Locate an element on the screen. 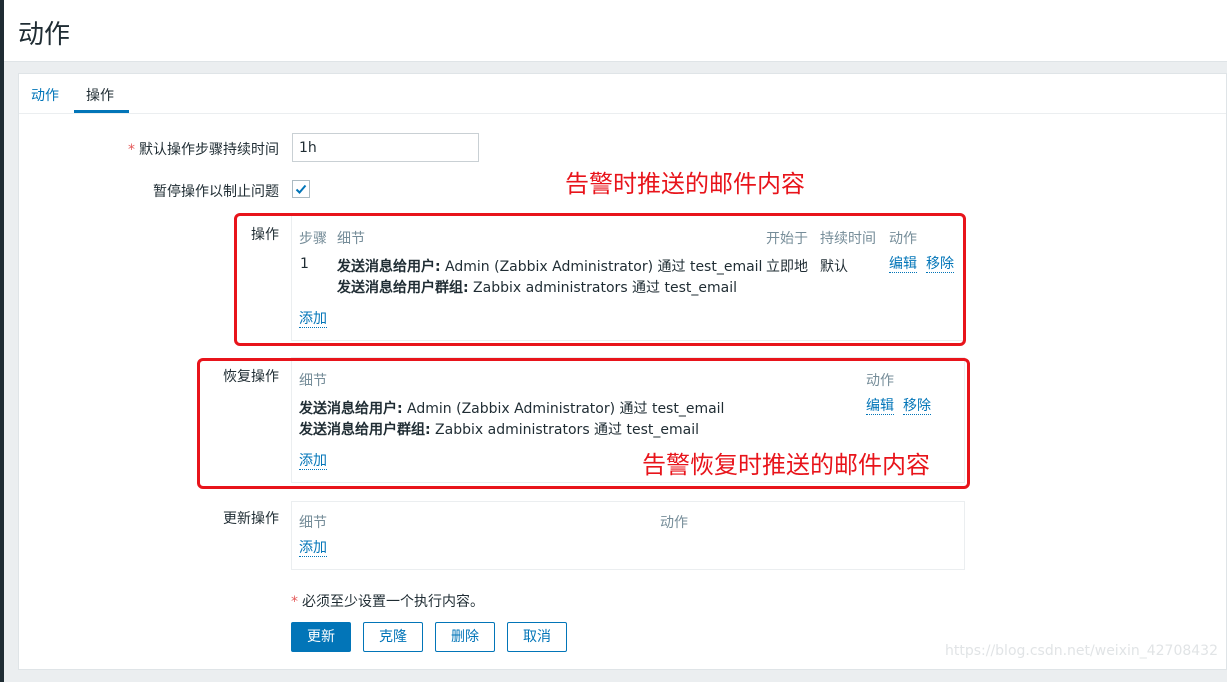  required-note: * 必须至少设置一个执行内容。 is located at coordinates (387, 601).